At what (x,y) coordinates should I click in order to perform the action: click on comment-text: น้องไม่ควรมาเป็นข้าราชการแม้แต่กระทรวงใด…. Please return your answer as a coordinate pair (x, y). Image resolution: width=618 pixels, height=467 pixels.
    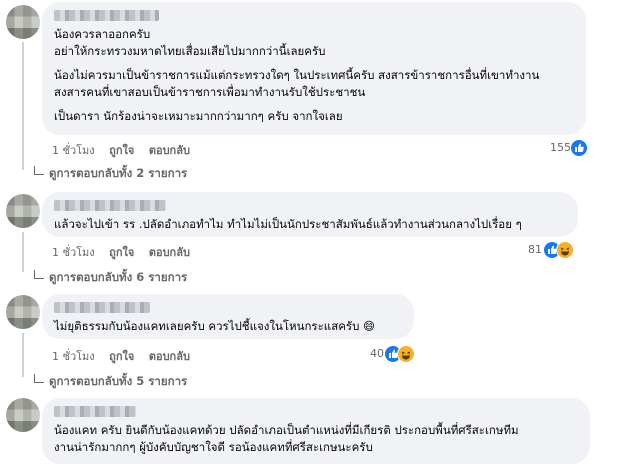
    Looking at the image, I should click on (297, 75).